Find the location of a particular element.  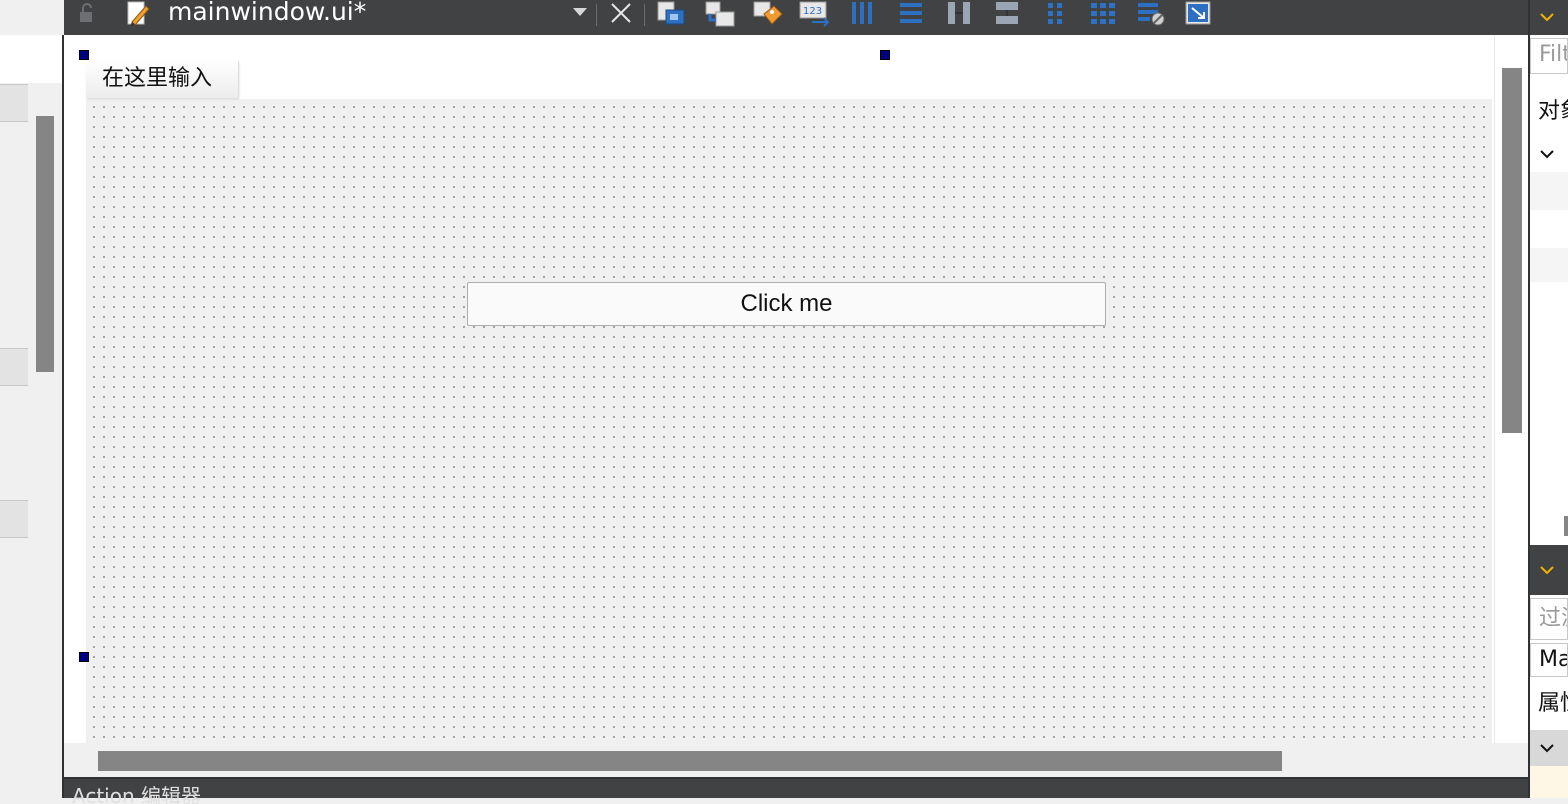

click-me-button: Click me is located at coordinates (786, 304).